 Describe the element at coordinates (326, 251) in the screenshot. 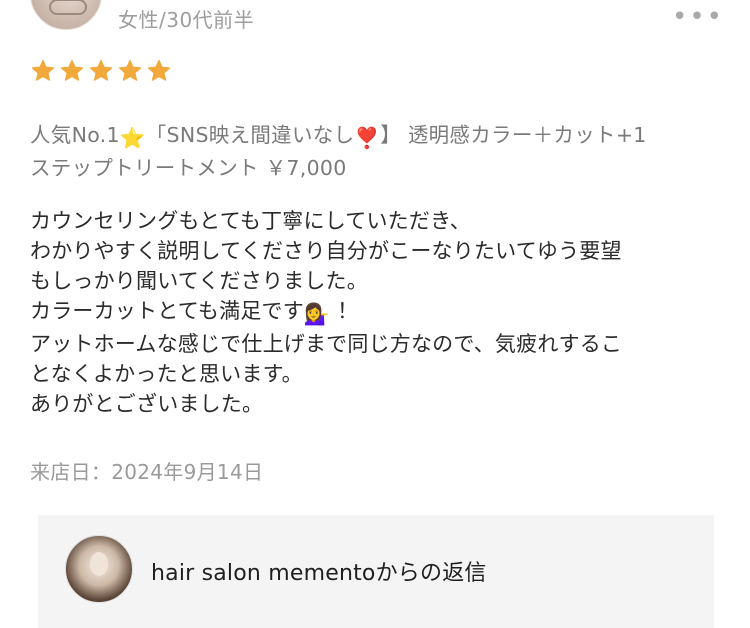

I see `review-line: わかりやすく説明してくださり自分がこーなりたいてゆう要望` at that location.